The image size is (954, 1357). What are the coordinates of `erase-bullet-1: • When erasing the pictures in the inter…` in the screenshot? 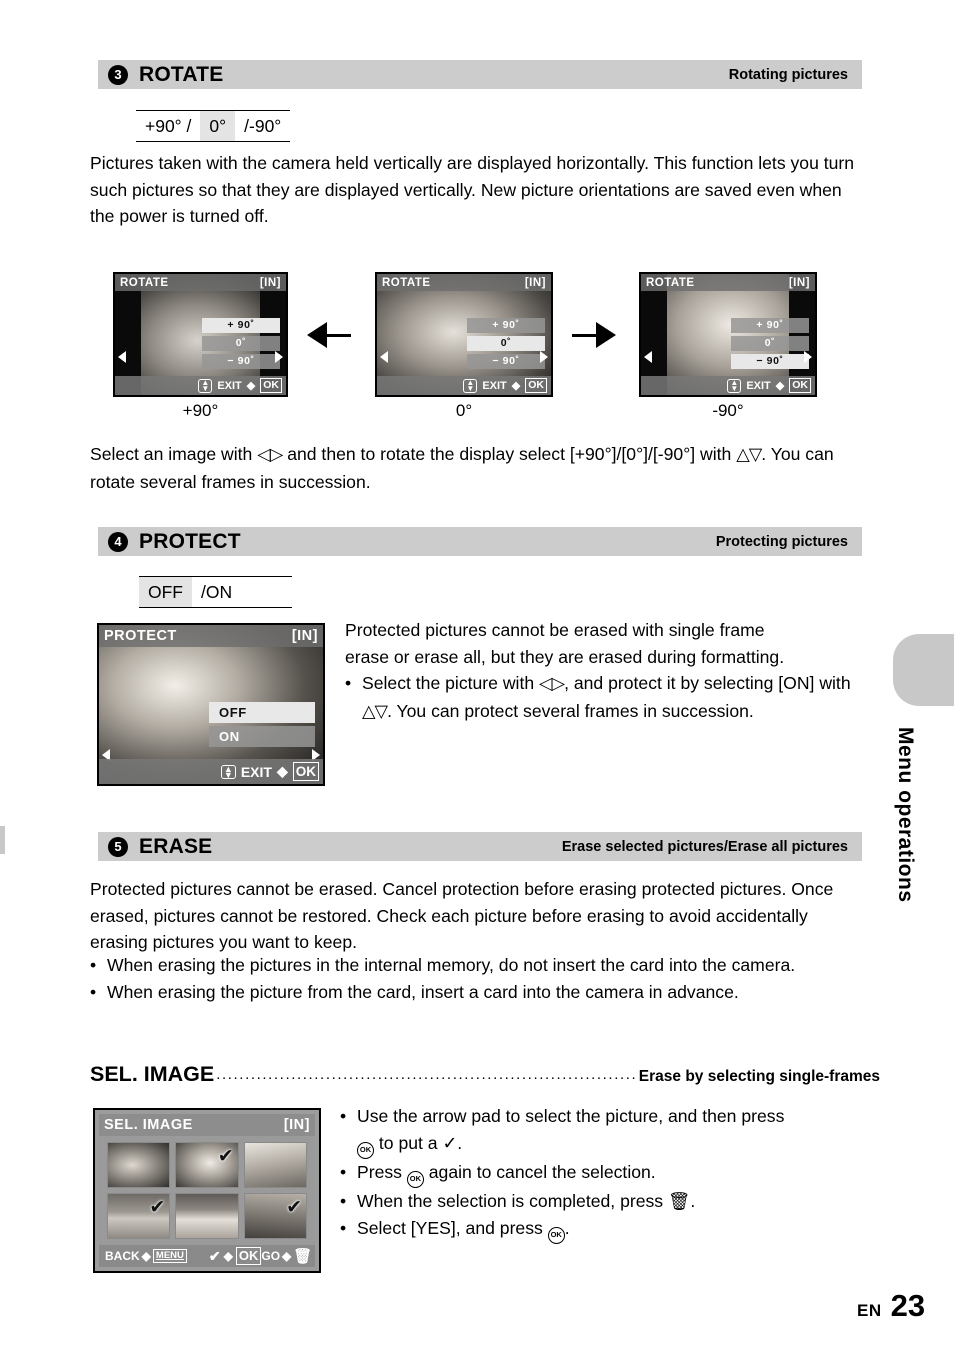 It's located at (485, 965).